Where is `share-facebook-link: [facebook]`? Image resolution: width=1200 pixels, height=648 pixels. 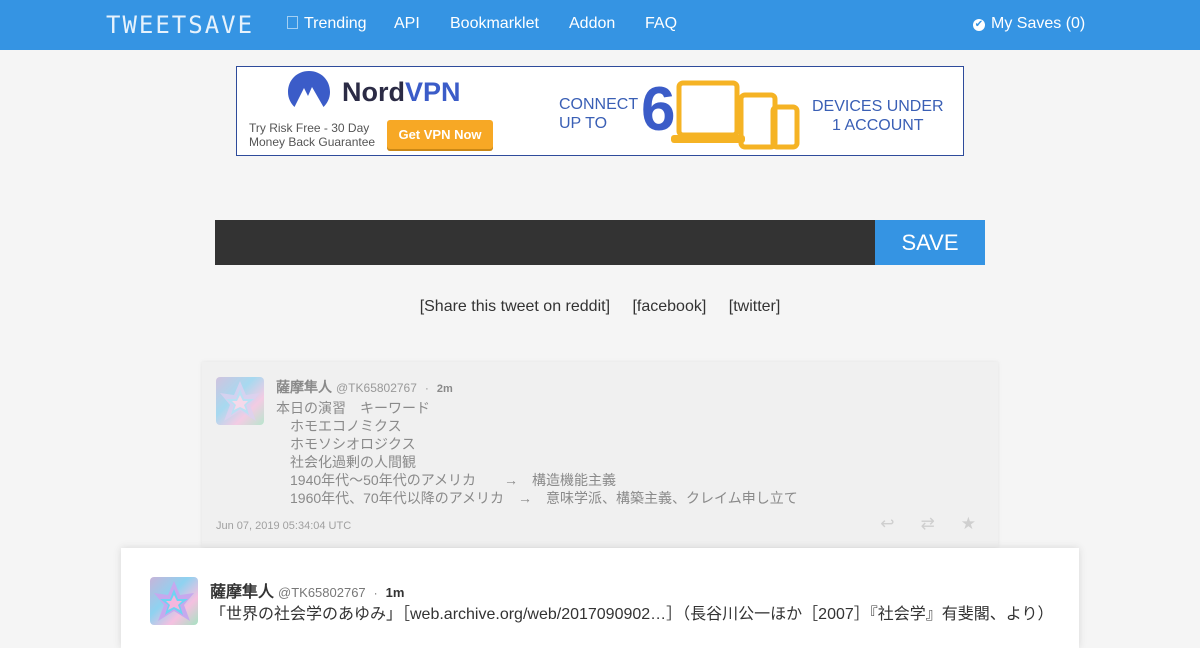
share-facebook-link: [facebook] is located at coordinates (669, 306).